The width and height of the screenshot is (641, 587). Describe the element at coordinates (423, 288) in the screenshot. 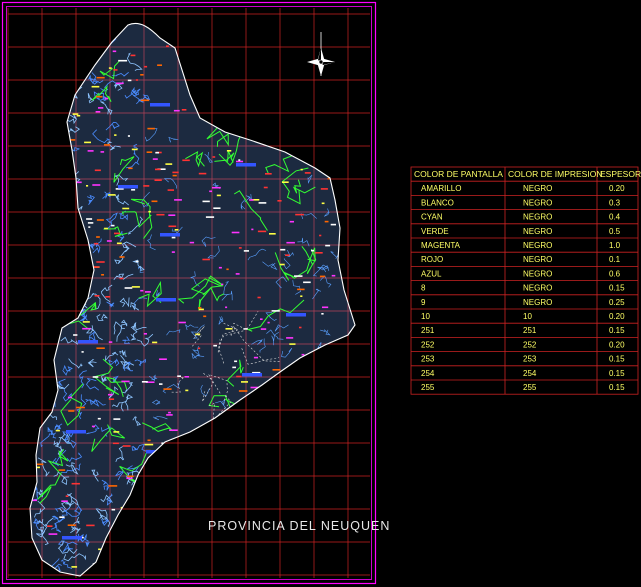

I see `legend-table-cell: 8` at that location.